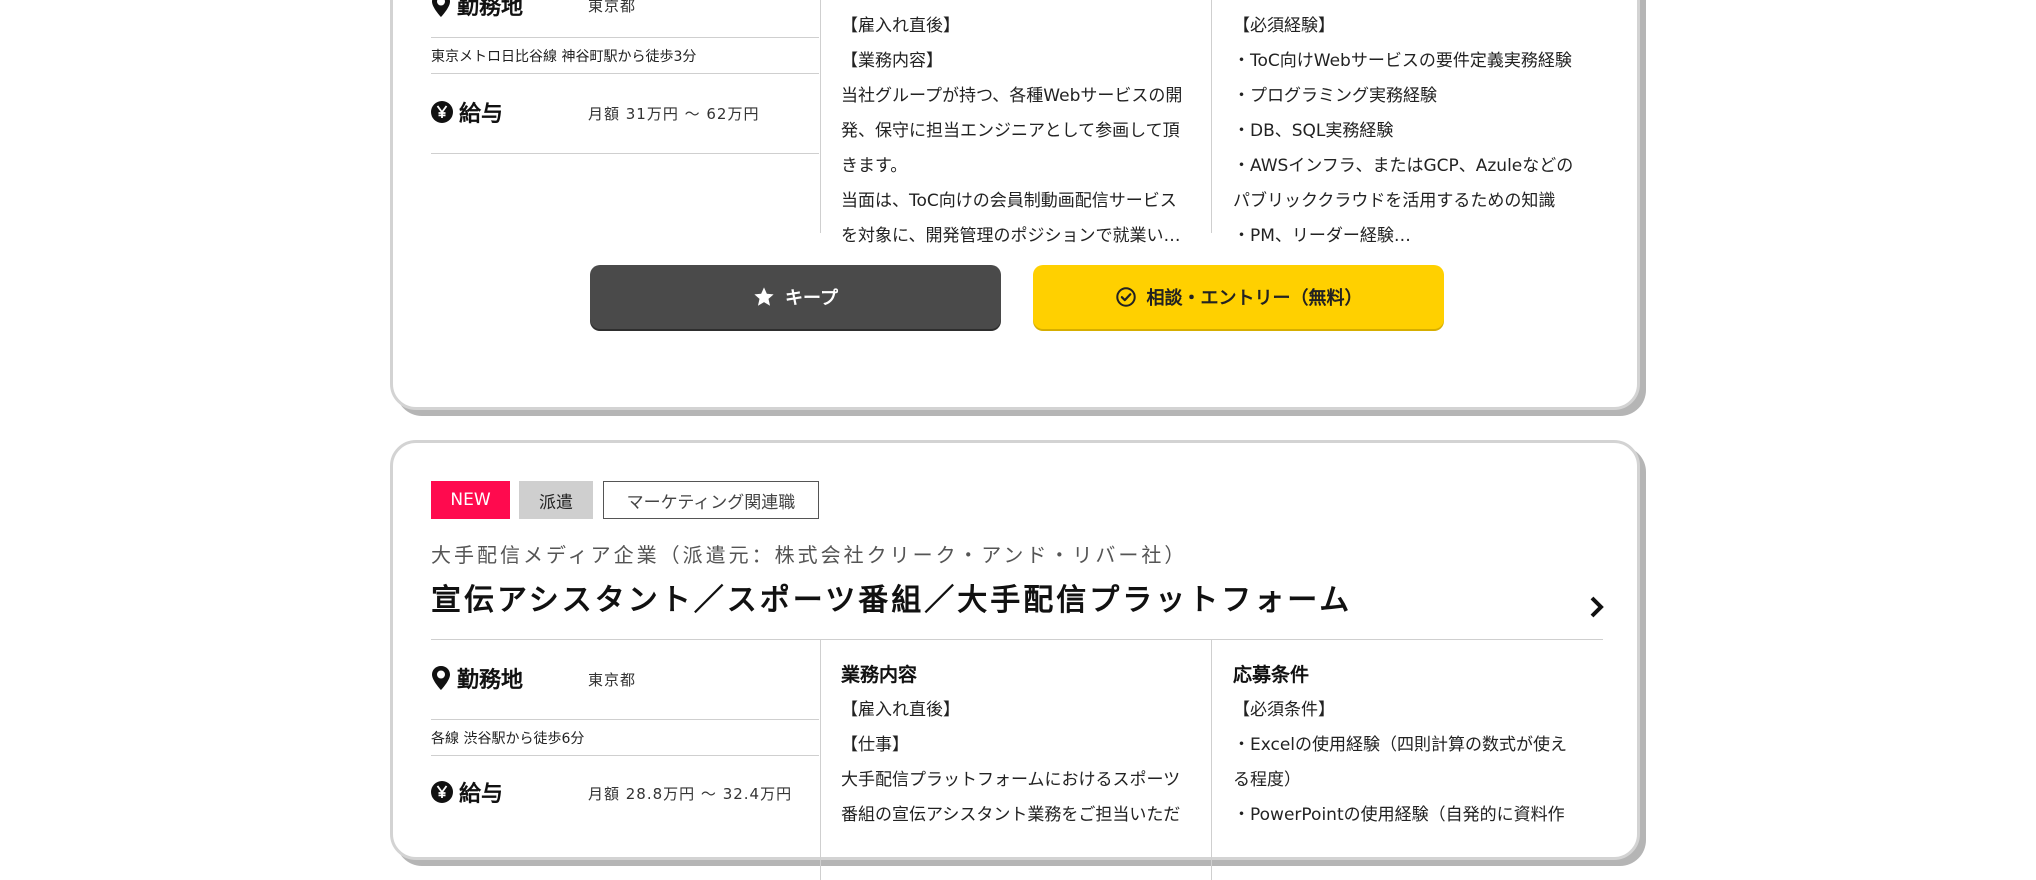  What do you see at coordinates (1597, 609) in the screenshot?
I see `chevron-right-icon` at bounding box center [1597, 609].